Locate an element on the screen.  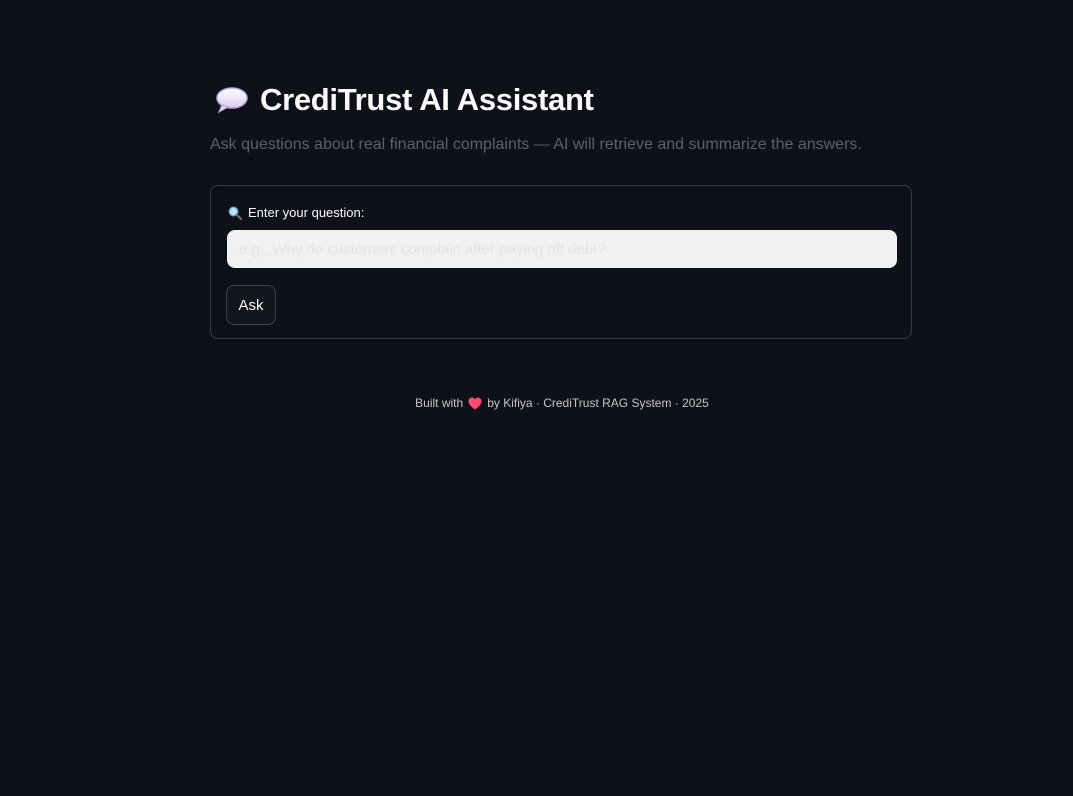
speech-bubble-icon is located at coordinates (232, 100).